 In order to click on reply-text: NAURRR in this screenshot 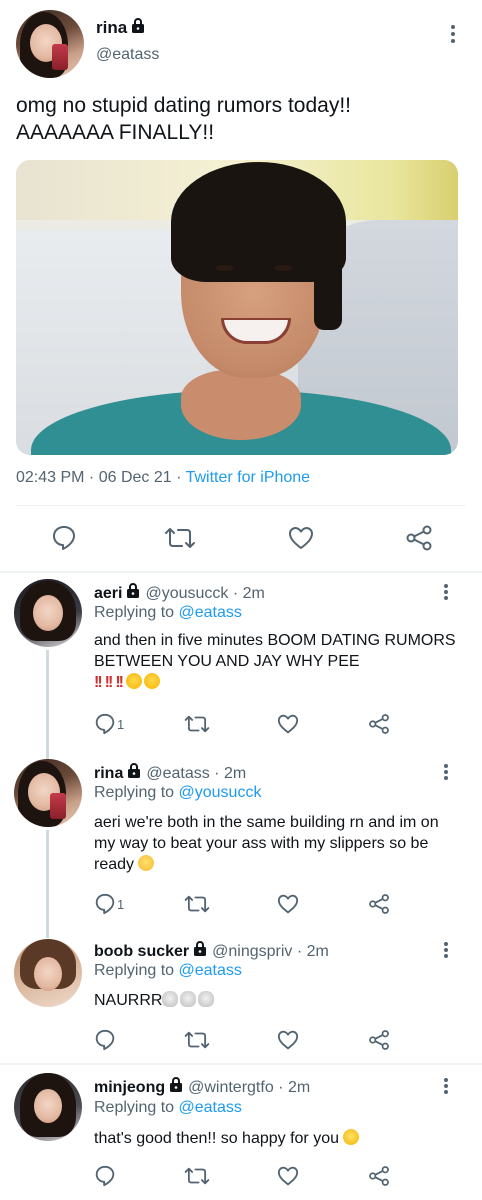, I will do `click(279, 1000)`.